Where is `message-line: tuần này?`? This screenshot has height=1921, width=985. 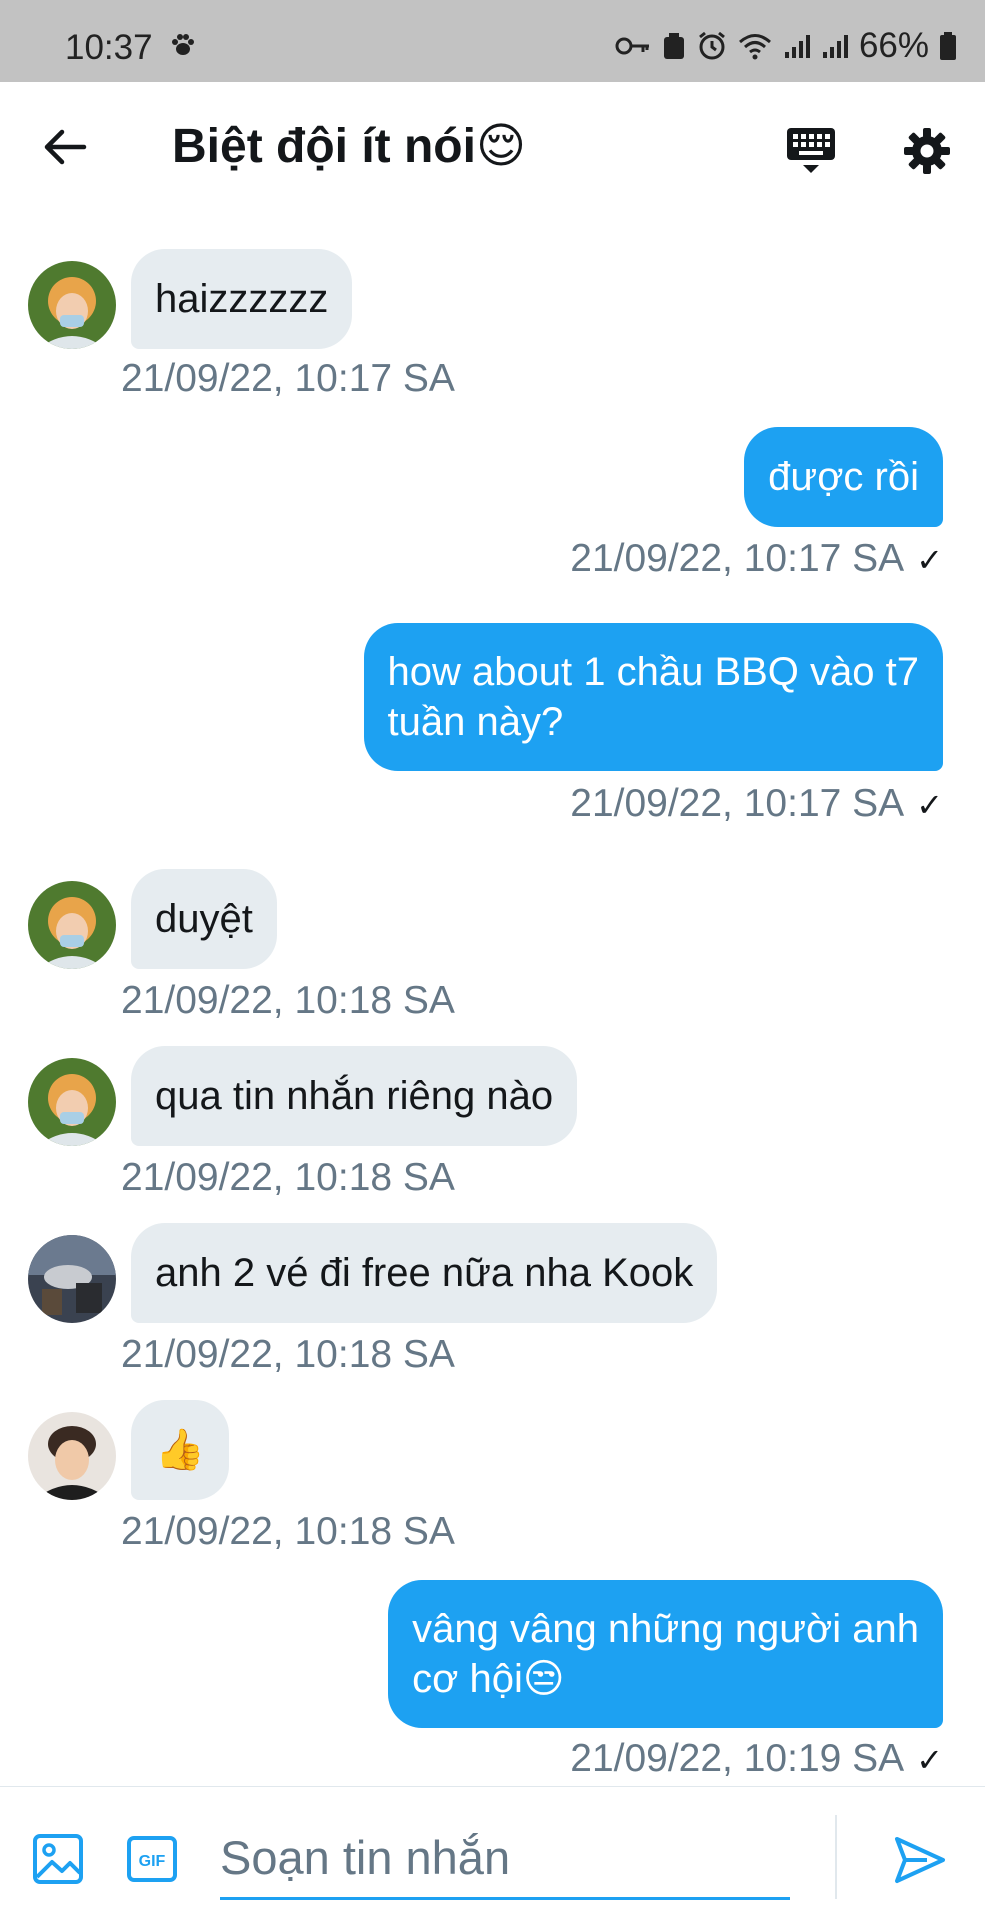 message-line: tuần này? is located at coordinates (475, 722).